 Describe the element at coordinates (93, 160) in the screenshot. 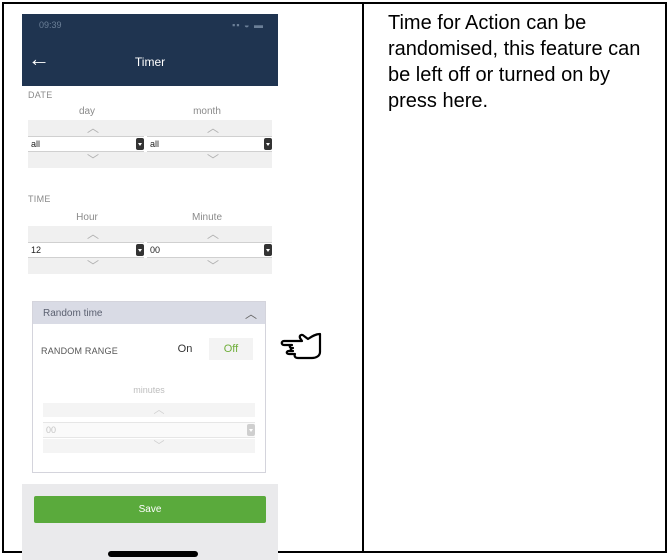

I see `day-down-chevron-icon: ﹀` at that location.